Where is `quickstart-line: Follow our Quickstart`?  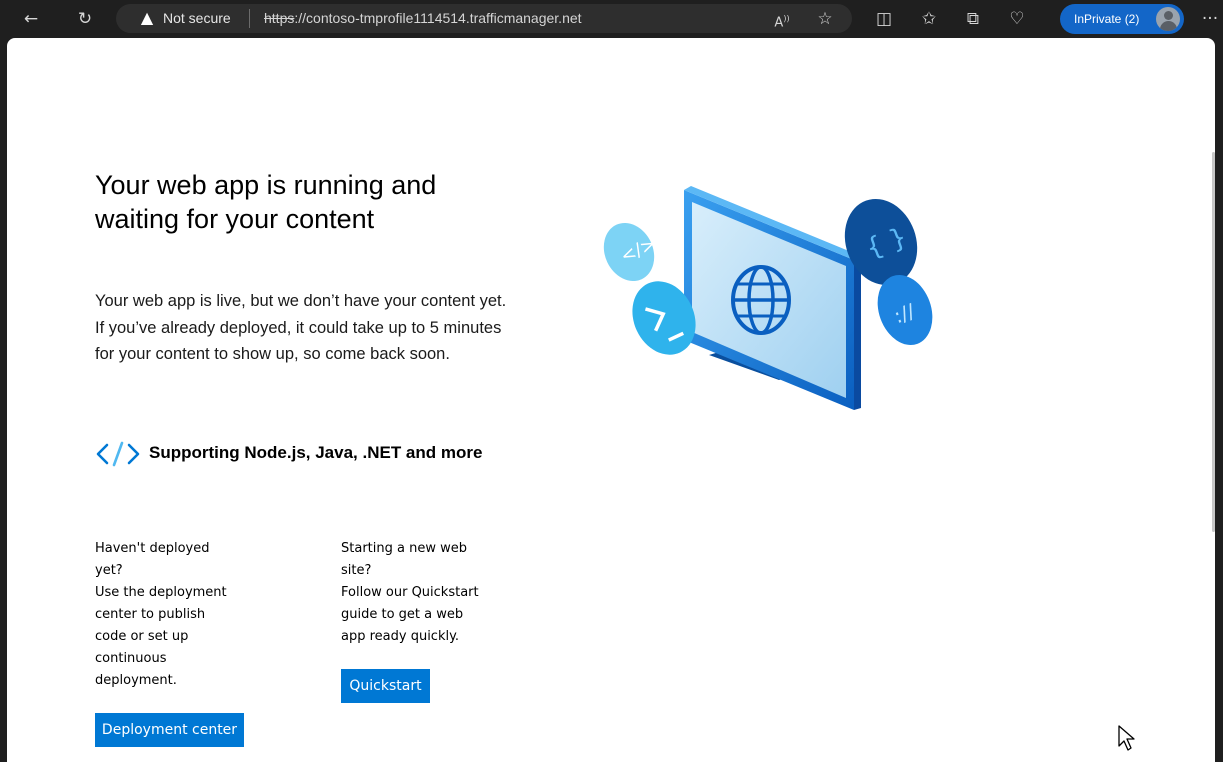 quickstart-line: Follow our Quickstart is located at coordinates (410, 592).